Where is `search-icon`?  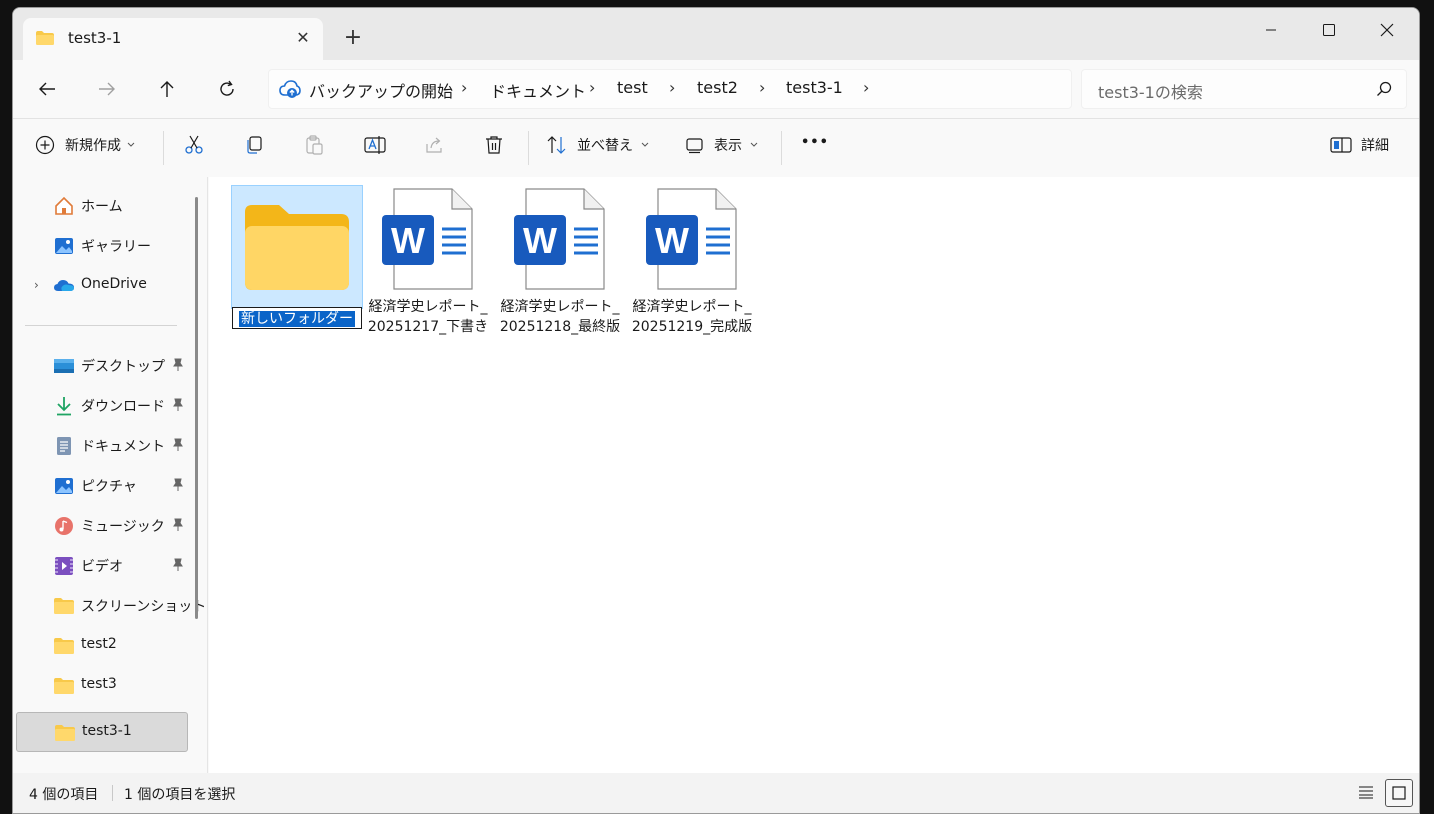
search-icon is located at coordinates (1384, 88).